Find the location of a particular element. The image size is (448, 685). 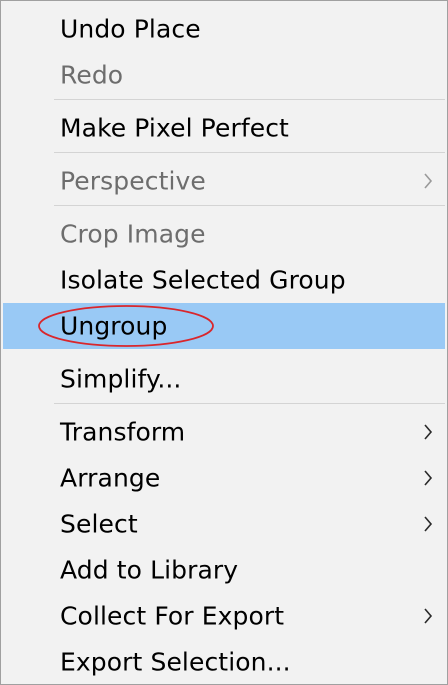

menu-item-label: Make Pixel Perfect is located at coordinates (174, 128).